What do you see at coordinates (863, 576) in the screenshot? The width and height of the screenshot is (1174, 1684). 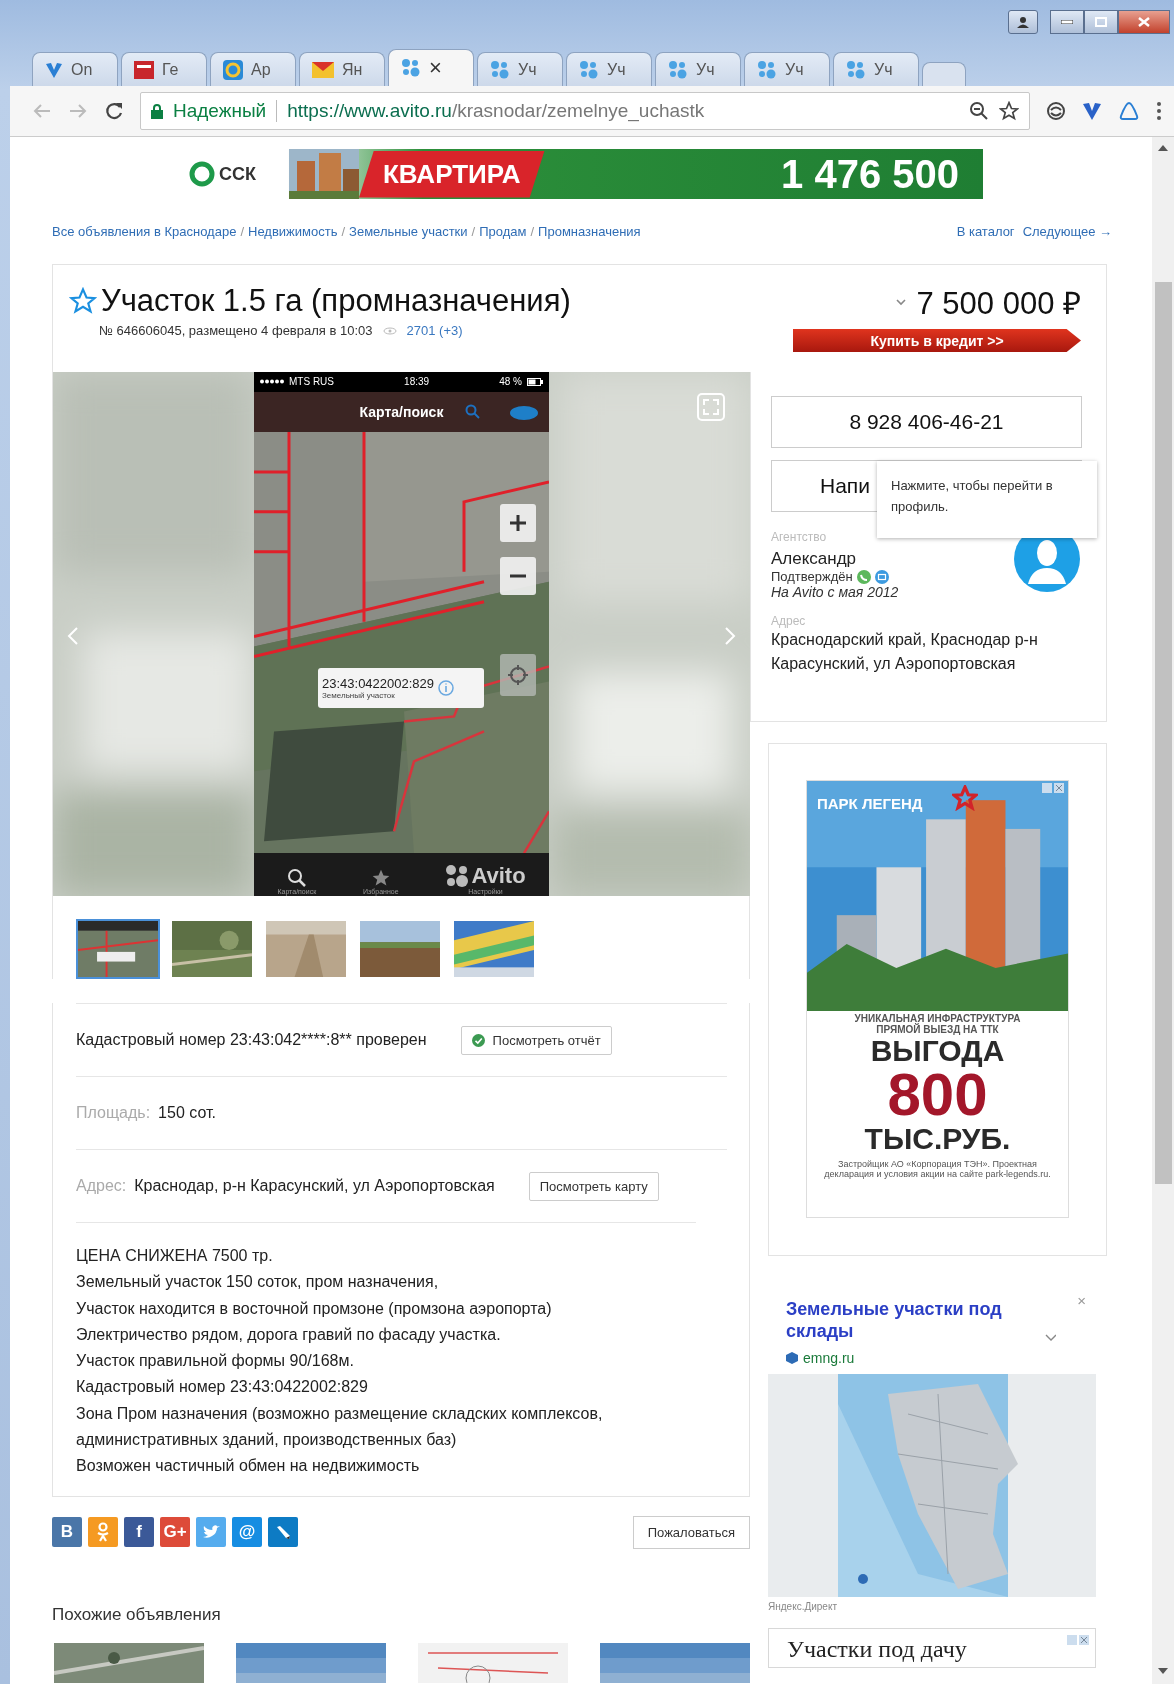 I see `phone-badge-icon` at bounding box center [863, 576].